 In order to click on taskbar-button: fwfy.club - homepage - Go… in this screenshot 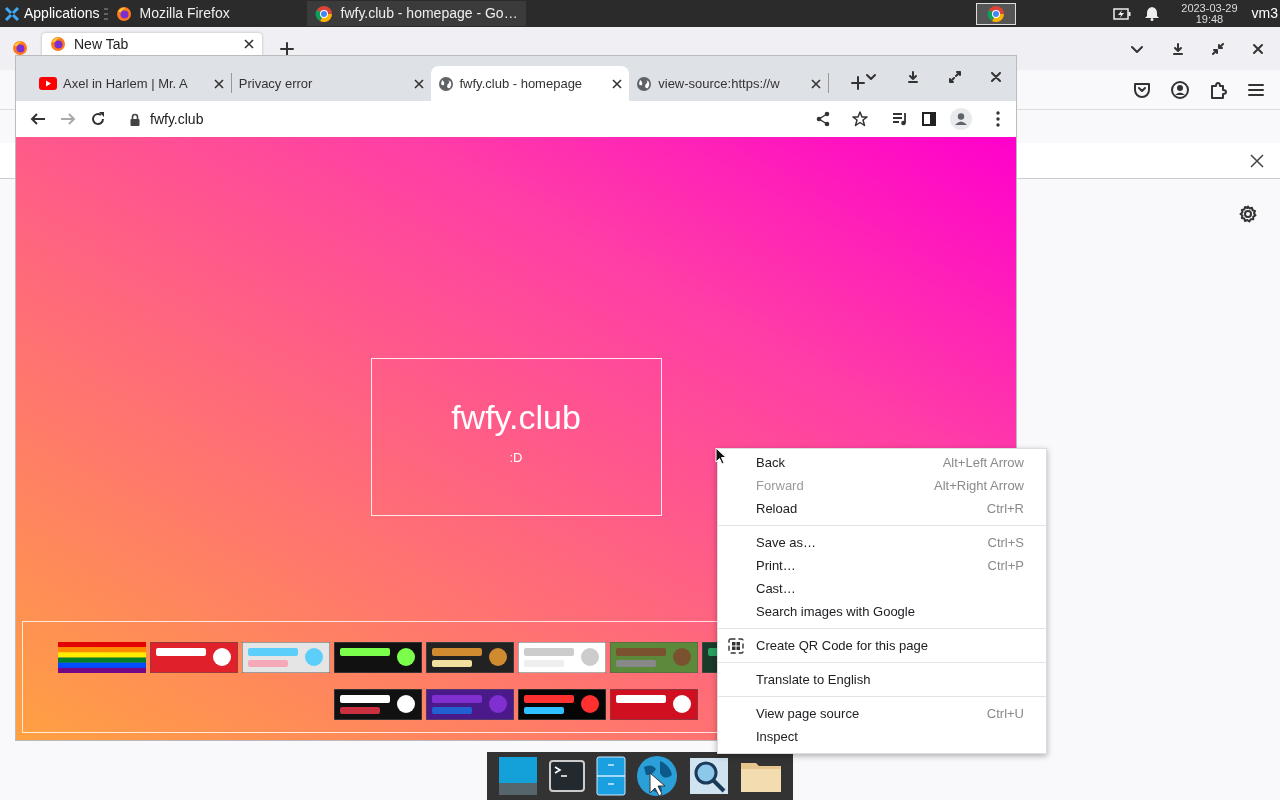, I will do `click(416, 13)`.